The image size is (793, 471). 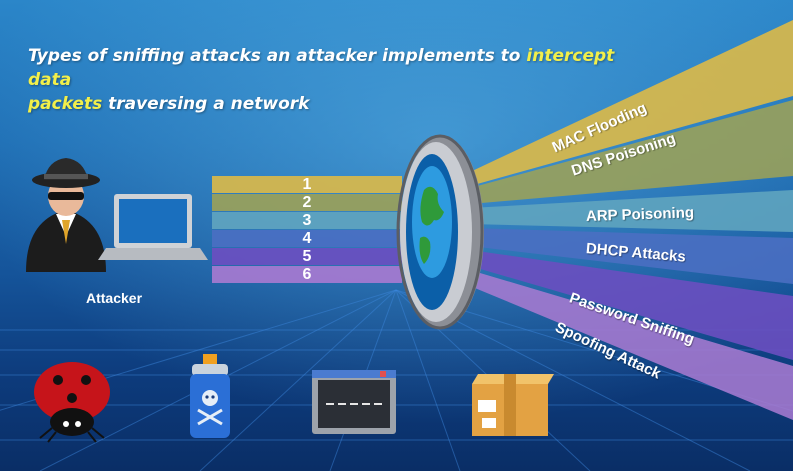 I want to click on packet-number-label: 4, so click(x=307, y=238).